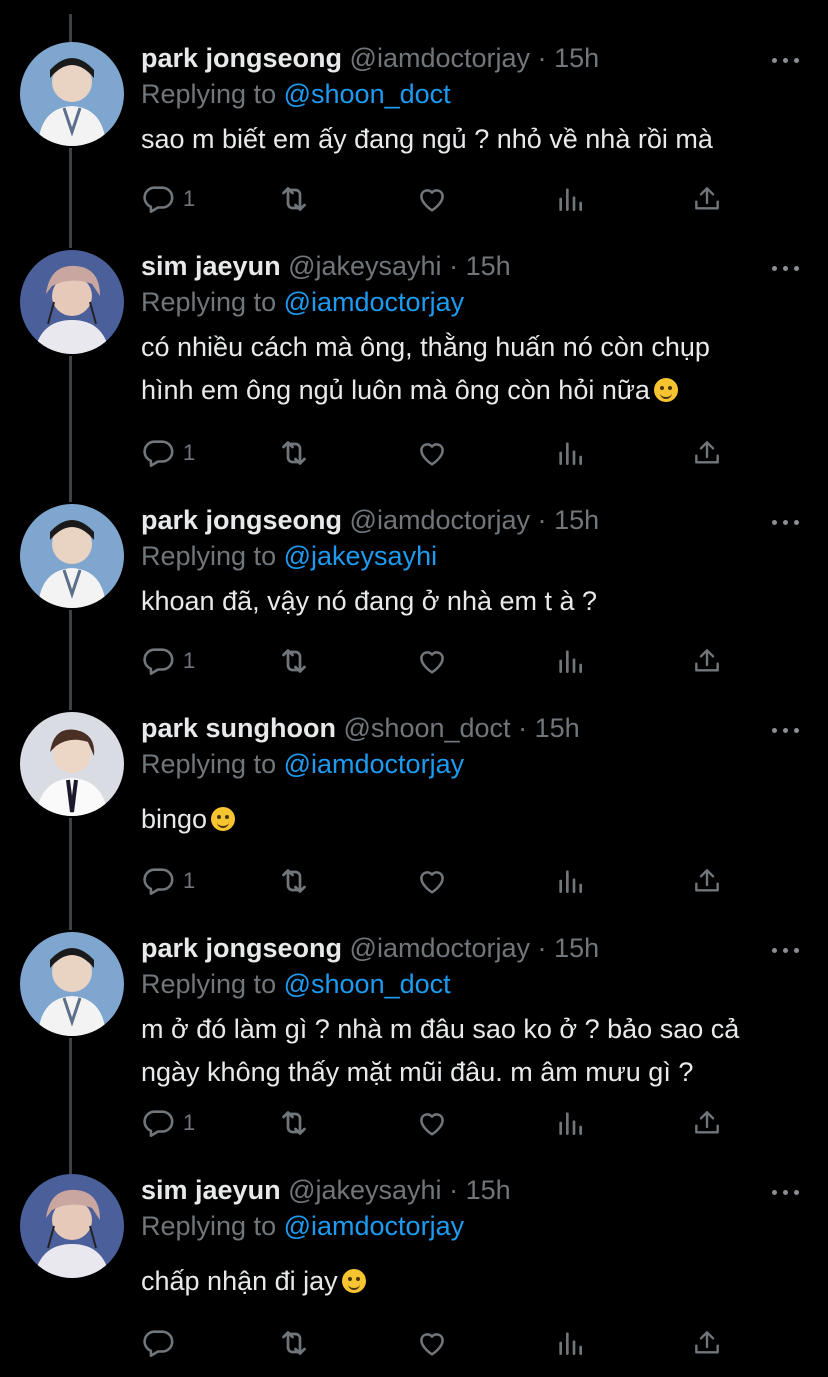 The height and width of the screenshot is (1377, 828). What do you see at coordinates (162, 1343) in the screenshot?
I see `reply-button` at bounding box center [162, 1343].